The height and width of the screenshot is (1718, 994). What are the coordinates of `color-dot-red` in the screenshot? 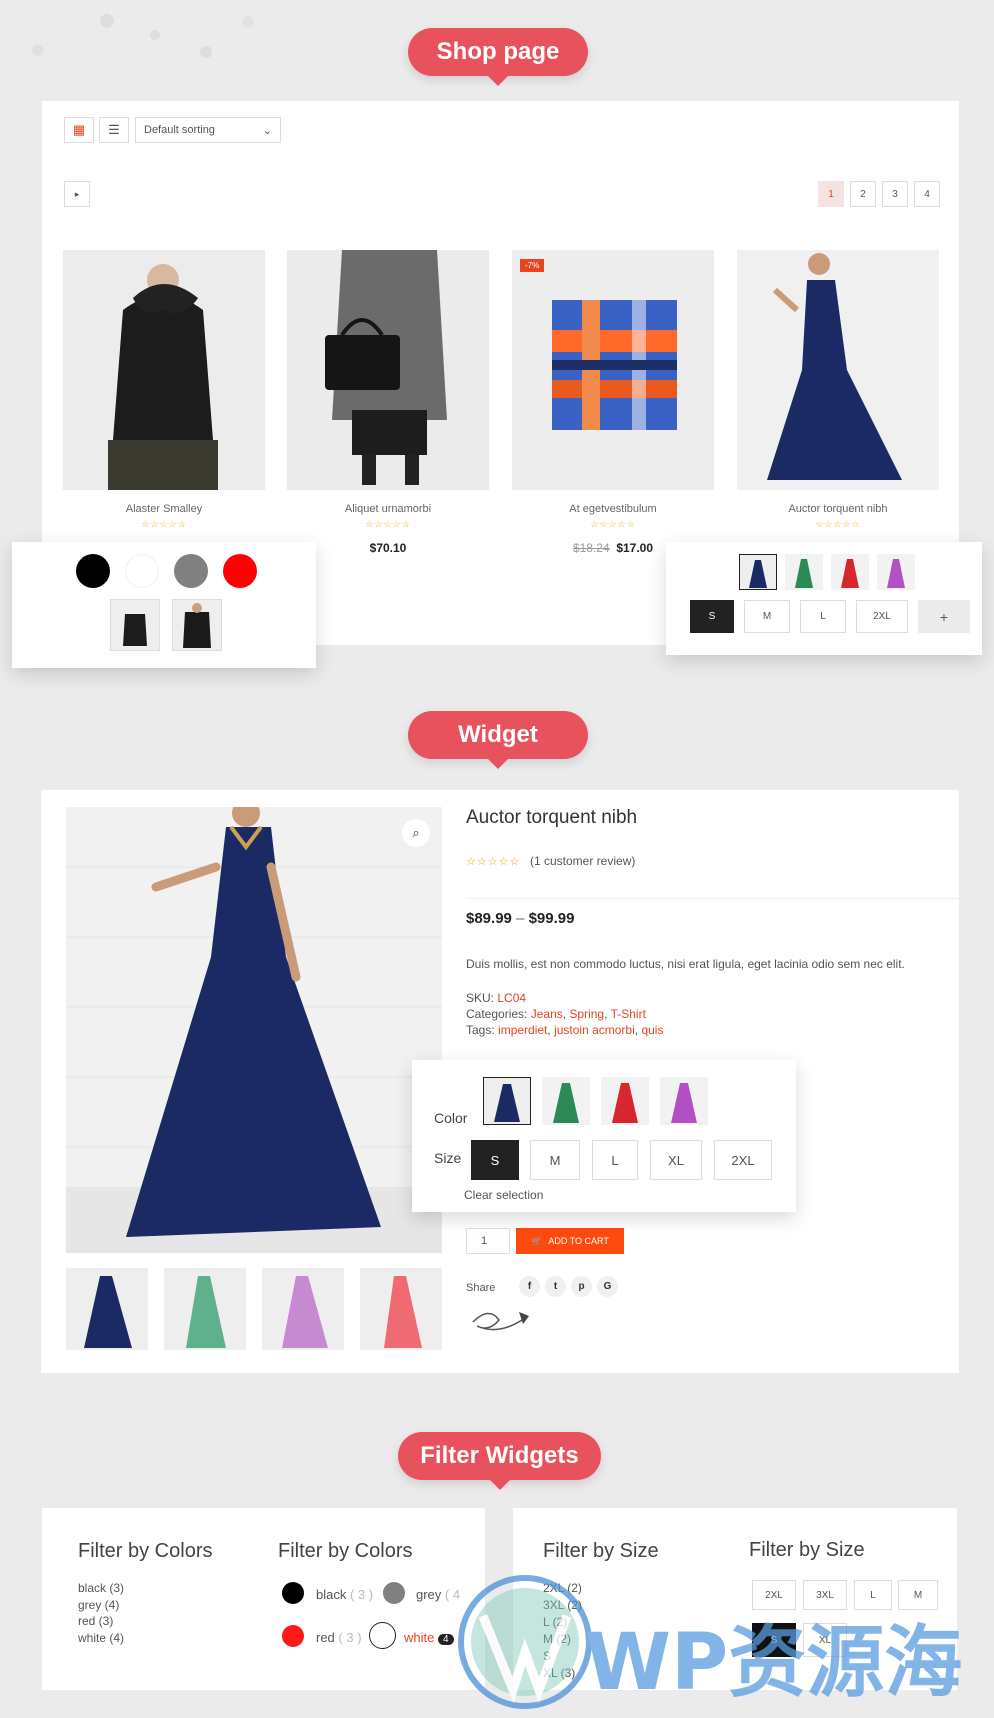 It's located at (293, 1636).